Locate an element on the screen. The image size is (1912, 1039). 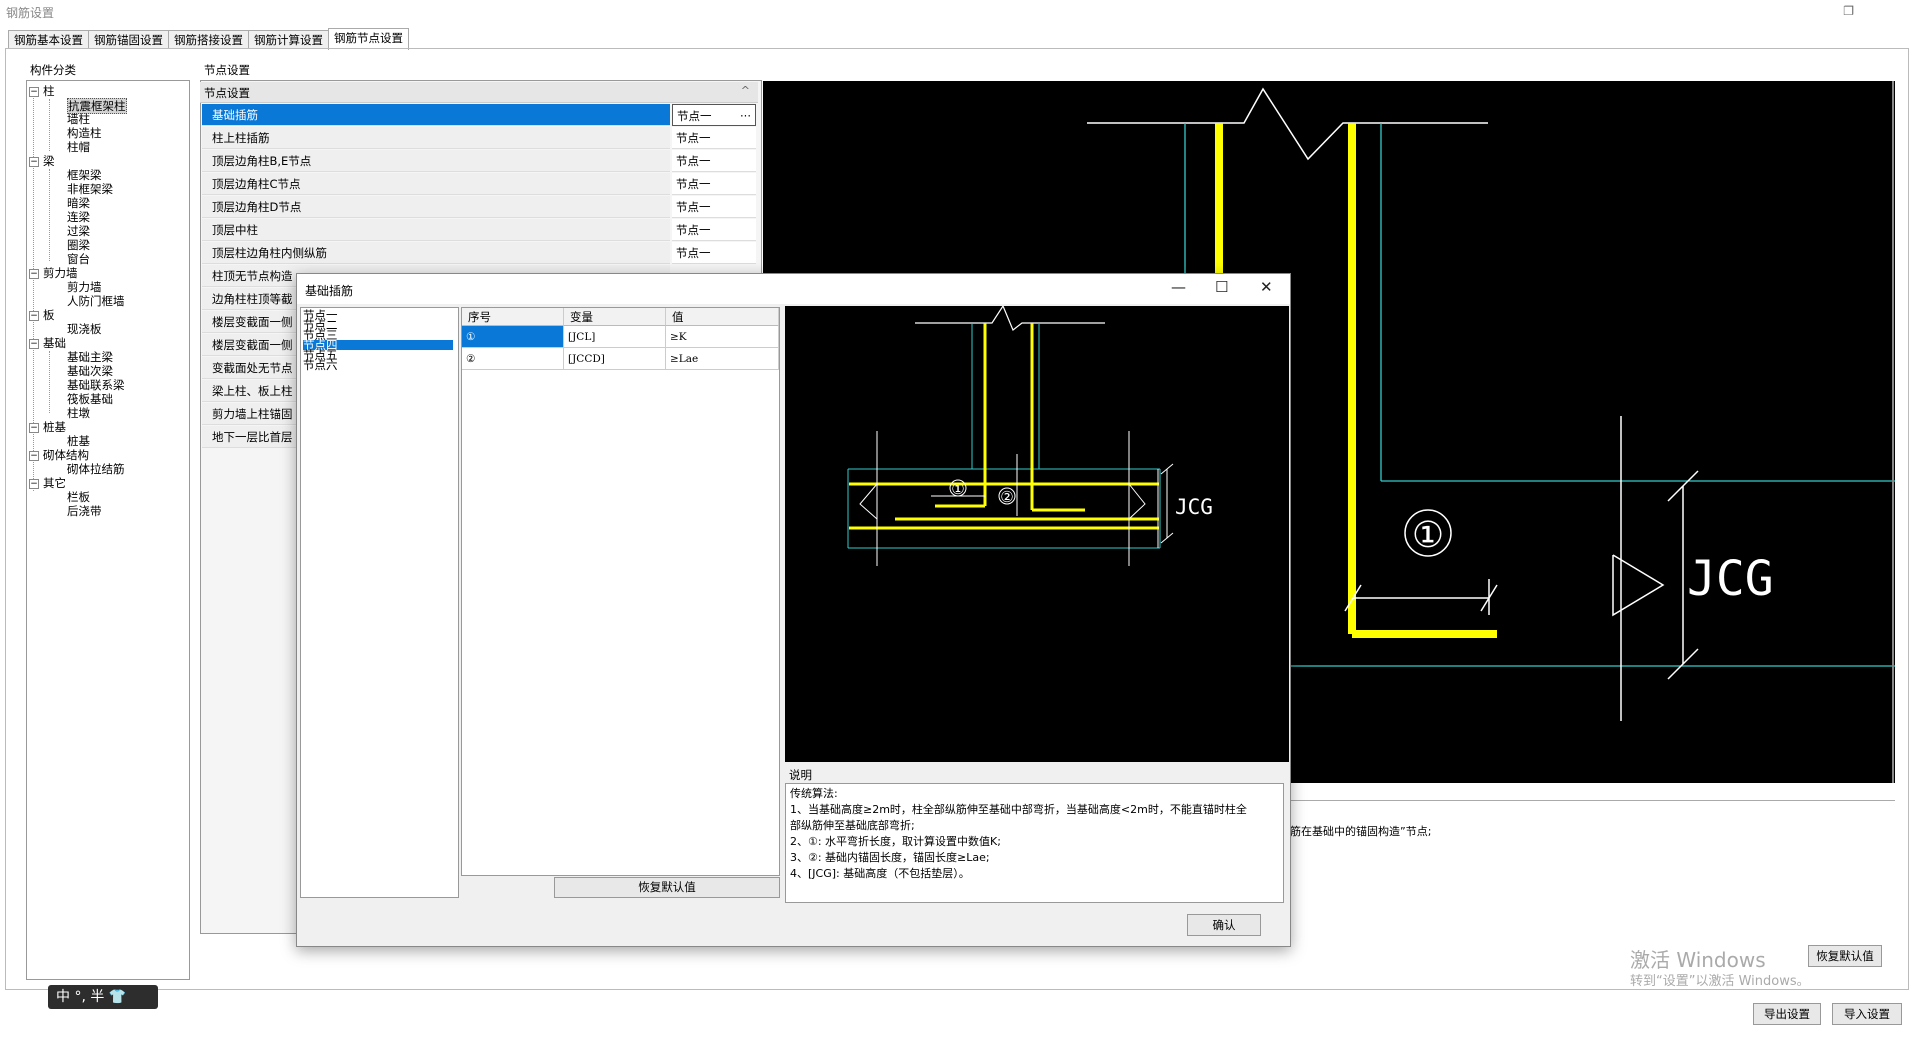
prop-row: 顶层柱边角柱内侧纵筋 is located at coordinates (436, 253).